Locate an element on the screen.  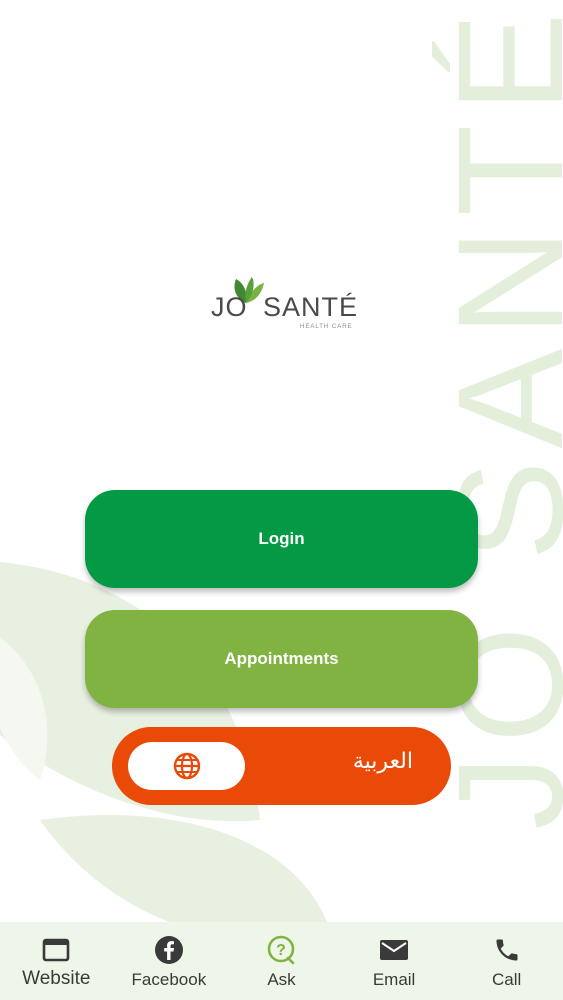
login-button: Login is located at coordinates (281, 539).